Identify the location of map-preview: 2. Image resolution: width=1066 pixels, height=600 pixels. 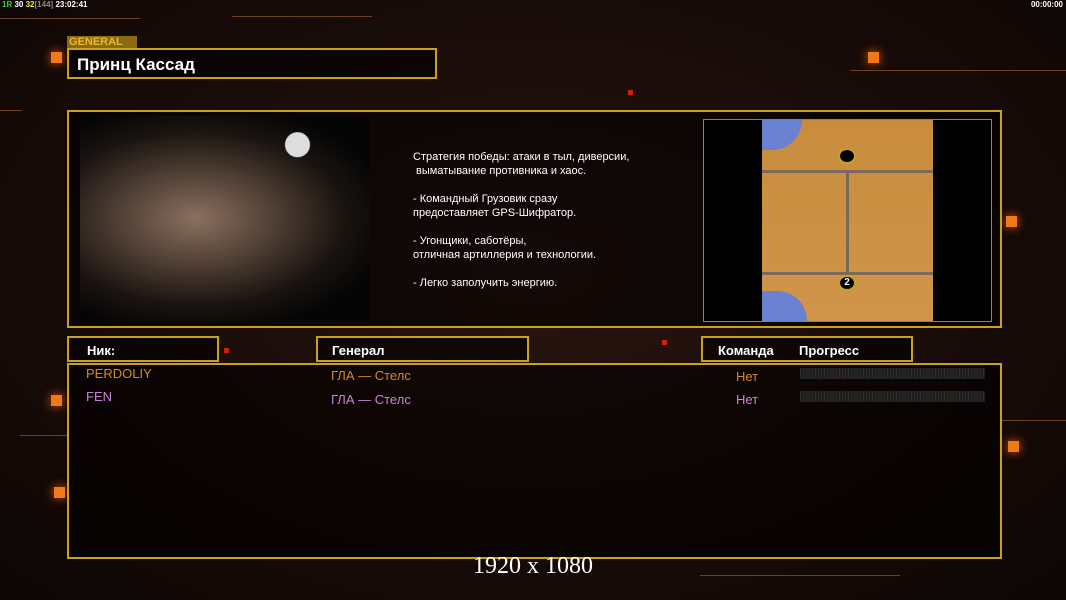
(847, 220).